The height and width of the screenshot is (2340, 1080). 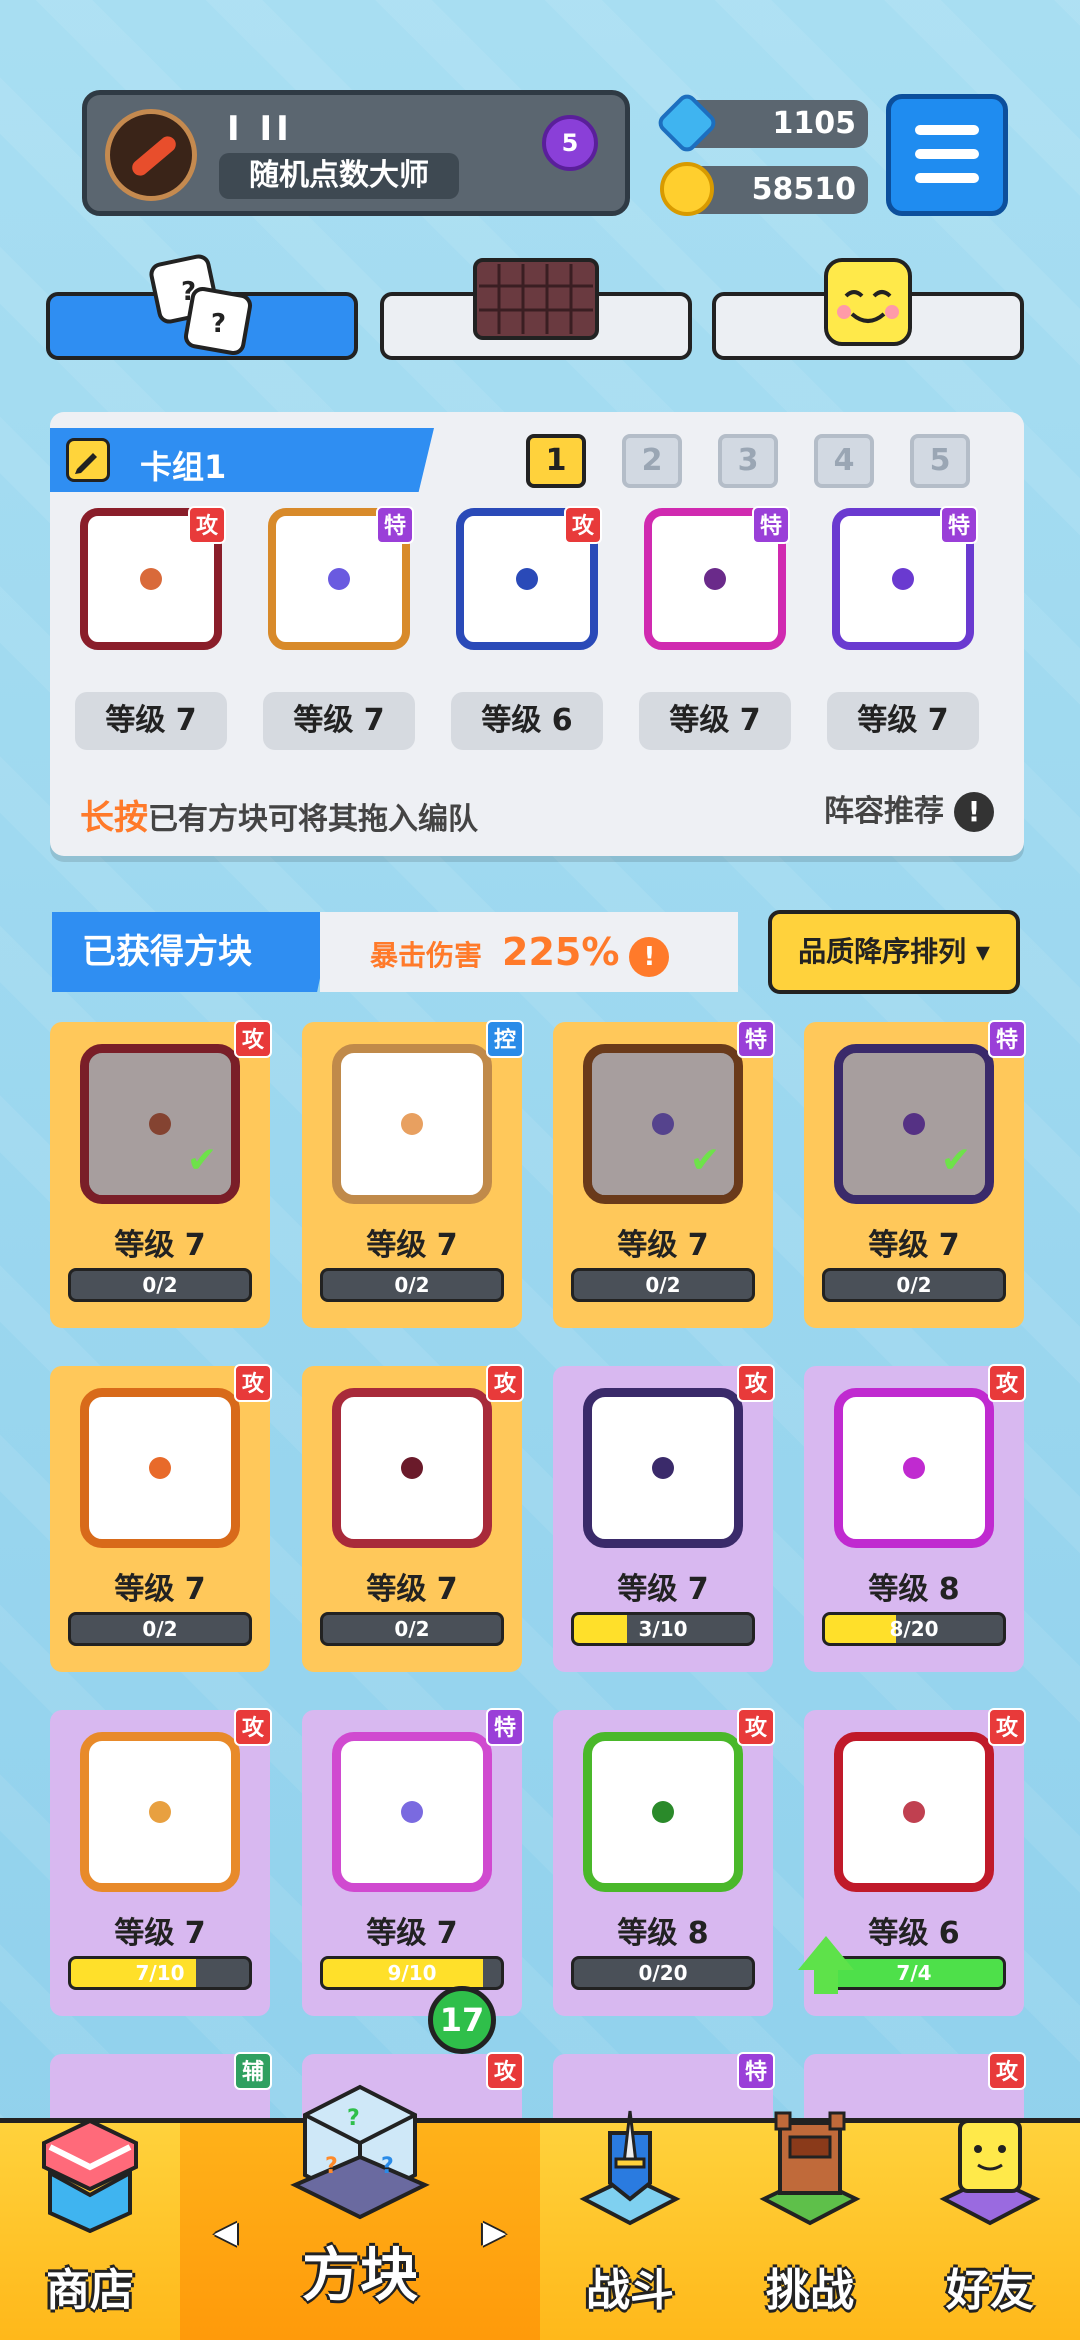 What do you see at coordinates (279, 814) in the screenshot?
I see `drag-hint: 长按已有方块可将其拖入编队` at bounding box center [279, 814].